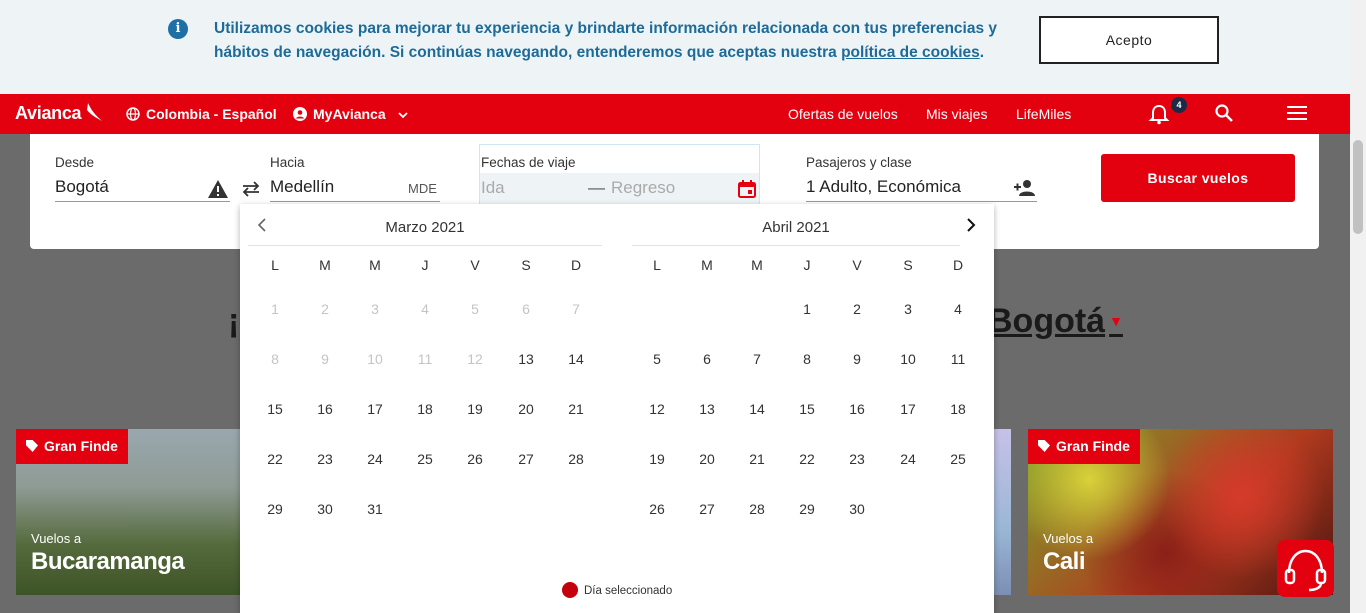 This screenshot has height=613, width=1366. I want to click on calendar-day: 1, so click(807, 309).